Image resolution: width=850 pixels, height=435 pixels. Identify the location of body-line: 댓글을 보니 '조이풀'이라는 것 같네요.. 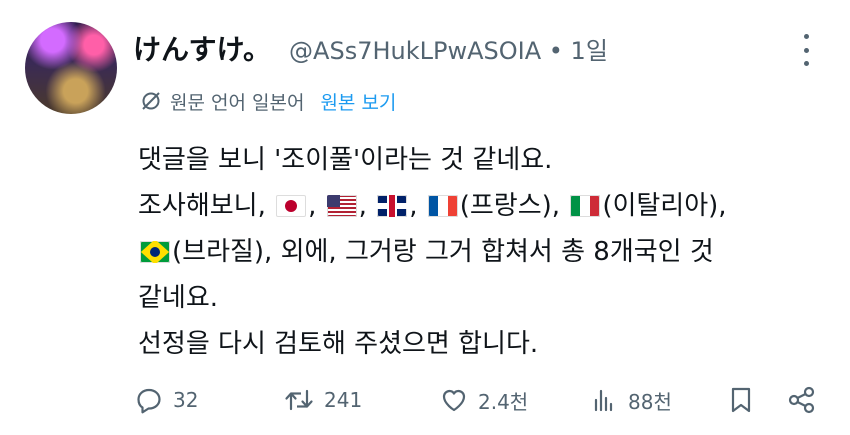
(345, 160).